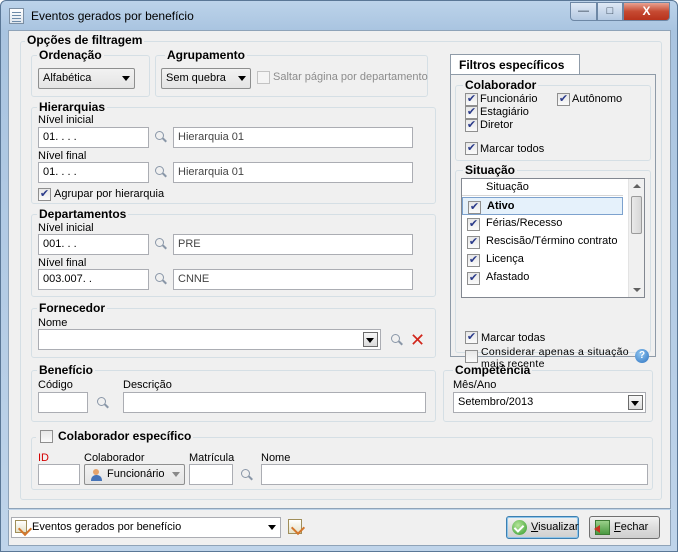  What do you see at coordinates (93, 172) in the screenshot?
I see `hierarchy-end-code-input: 01. . . .` at bounding box center [93, 172].